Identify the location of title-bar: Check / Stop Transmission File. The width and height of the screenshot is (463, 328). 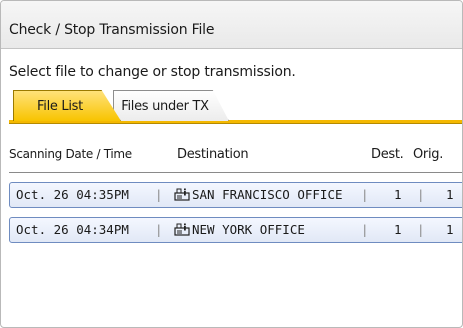
(231, 25).